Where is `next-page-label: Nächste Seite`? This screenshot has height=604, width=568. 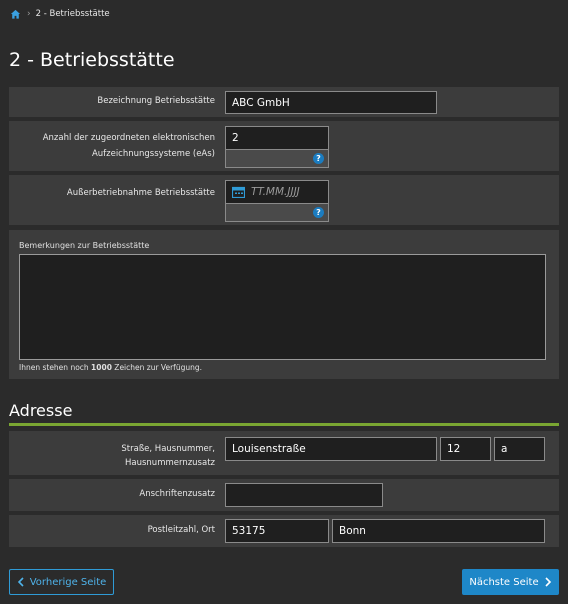 next-page-label: Nächste Seite is located at coordinates (504, 582).